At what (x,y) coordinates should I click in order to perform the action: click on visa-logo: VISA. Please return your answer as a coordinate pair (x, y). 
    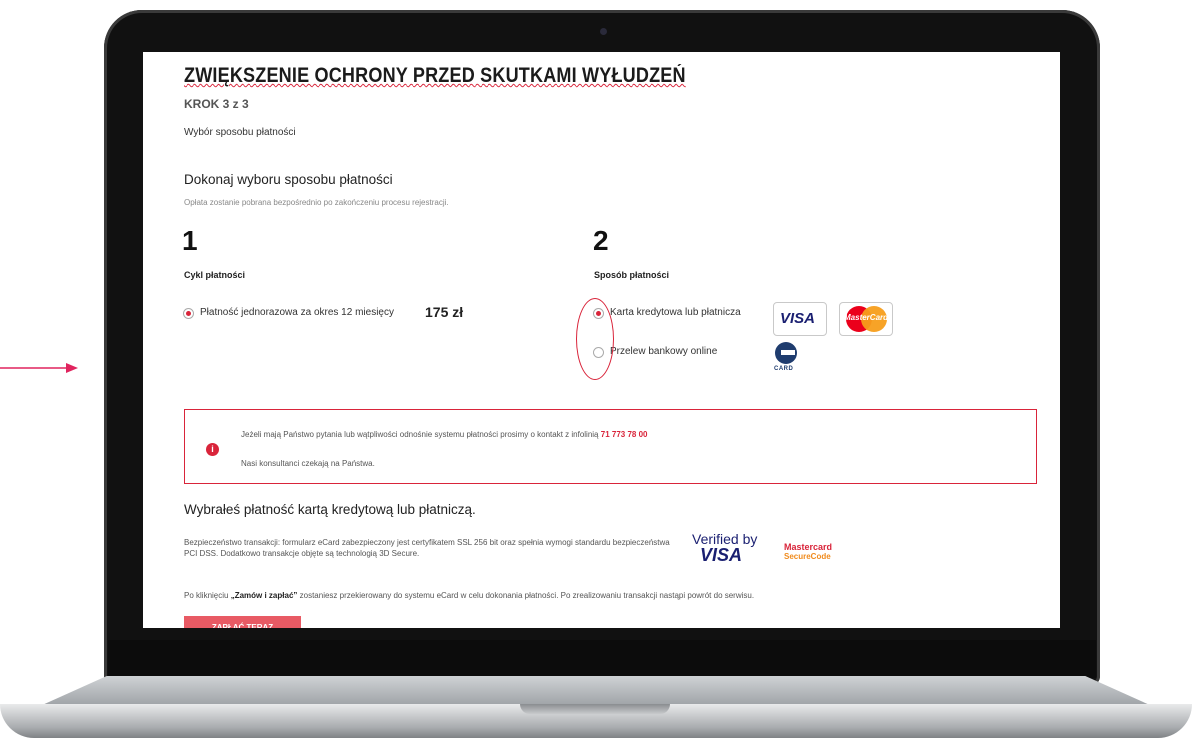
    Looking at the image, I should click on (800, 319).